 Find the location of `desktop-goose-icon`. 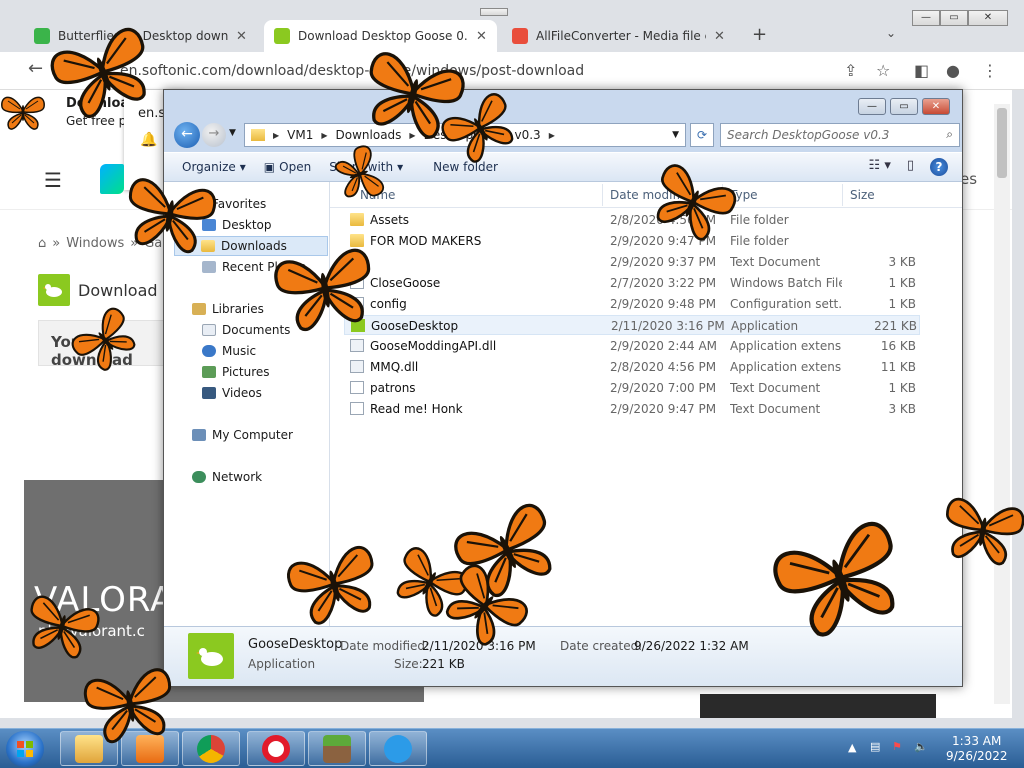

desktop-goose-icon is located at coordinates (398, 748).